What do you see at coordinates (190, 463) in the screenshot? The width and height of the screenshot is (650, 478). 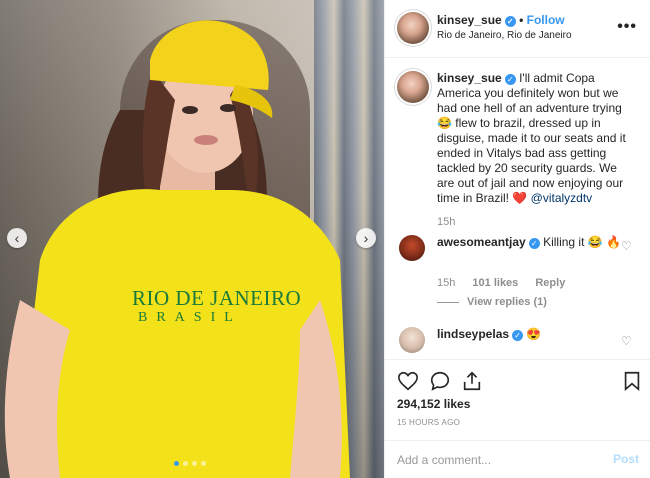 I see `carousel-indicator` at bounding box center [190, 463].